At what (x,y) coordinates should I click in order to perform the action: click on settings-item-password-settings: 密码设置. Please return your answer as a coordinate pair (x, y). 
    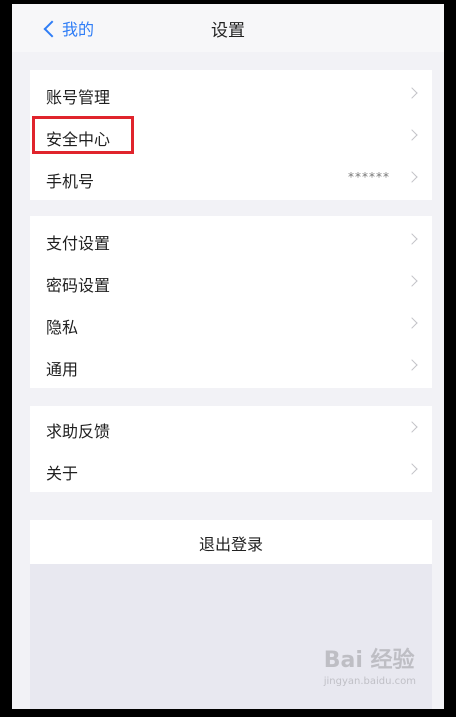
    Looking at the image, I should click on (231, 283).